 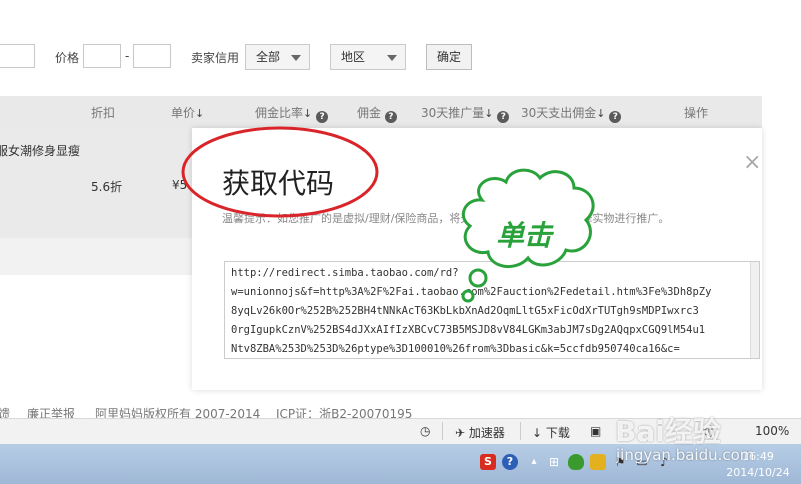 I want to click on help-icon: ?, so click(x=510, y=462).